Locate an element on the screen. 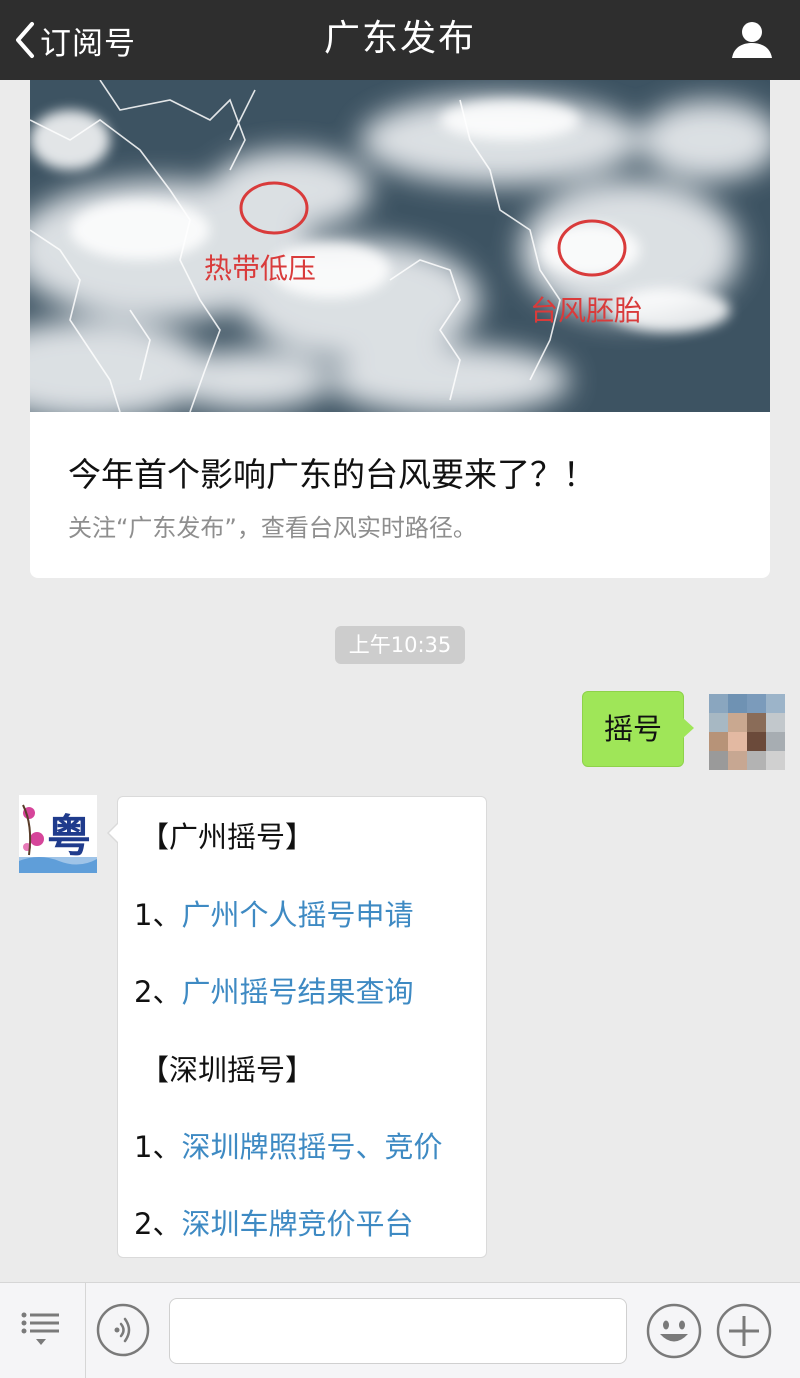 The width and height of the screenshot is (800, 1378). received-bubble-tail is located at coordinates (114, 833).